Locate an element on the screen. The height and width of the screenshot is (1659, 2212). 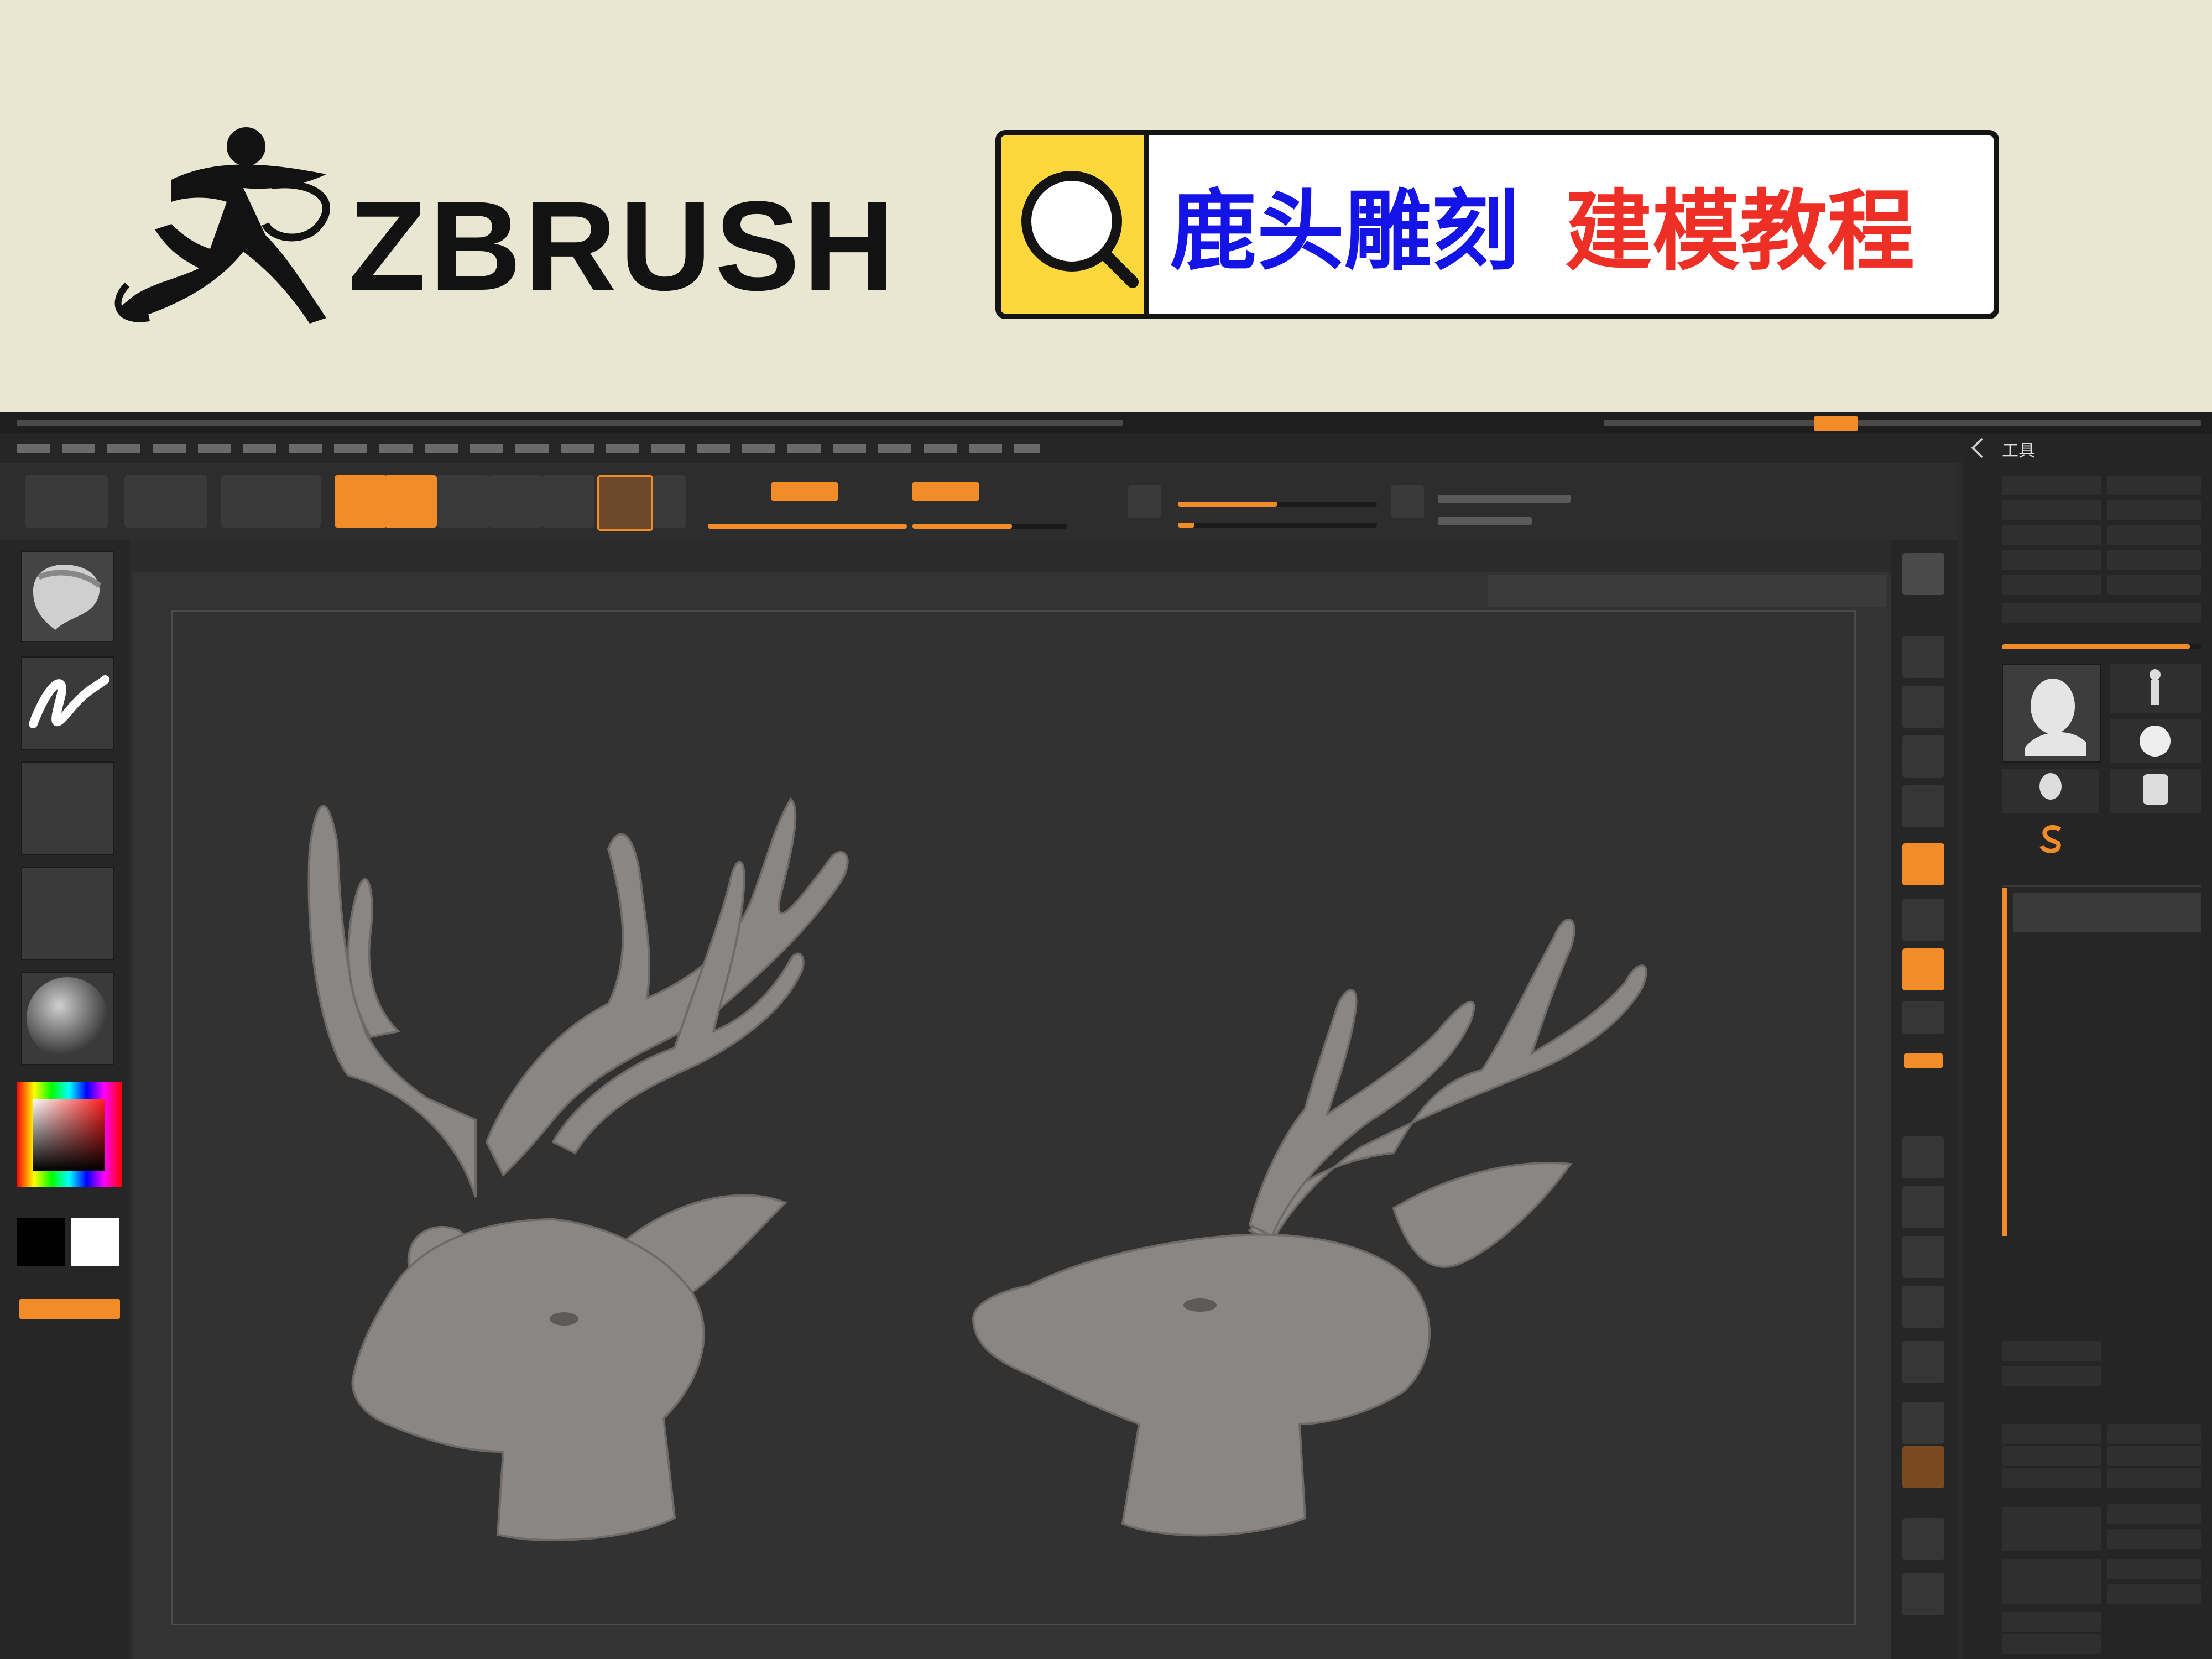
bpr-render-button is located at coordinates (1923, 574).